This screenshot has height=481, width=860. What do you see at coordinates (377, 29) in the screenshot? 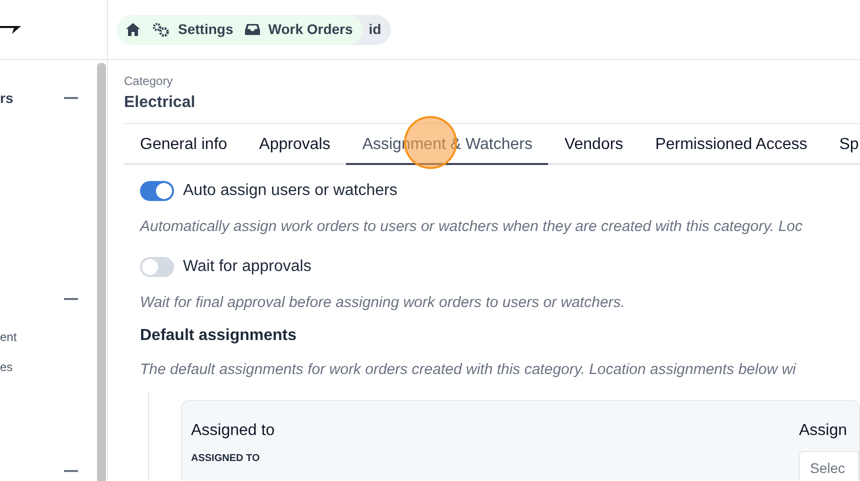
I see `breadcrumb-link: id` at bounding box center [377, 29].